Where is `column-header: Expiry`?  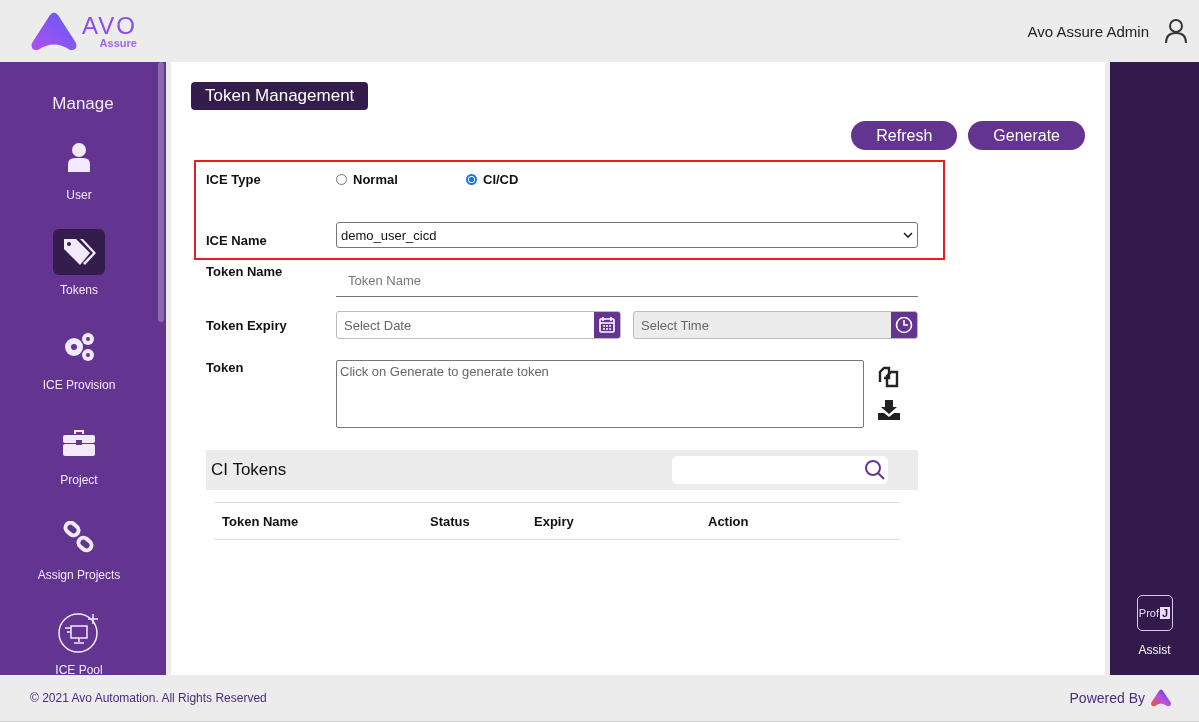
column-header: Expiry is located at coordinates (554, 521).